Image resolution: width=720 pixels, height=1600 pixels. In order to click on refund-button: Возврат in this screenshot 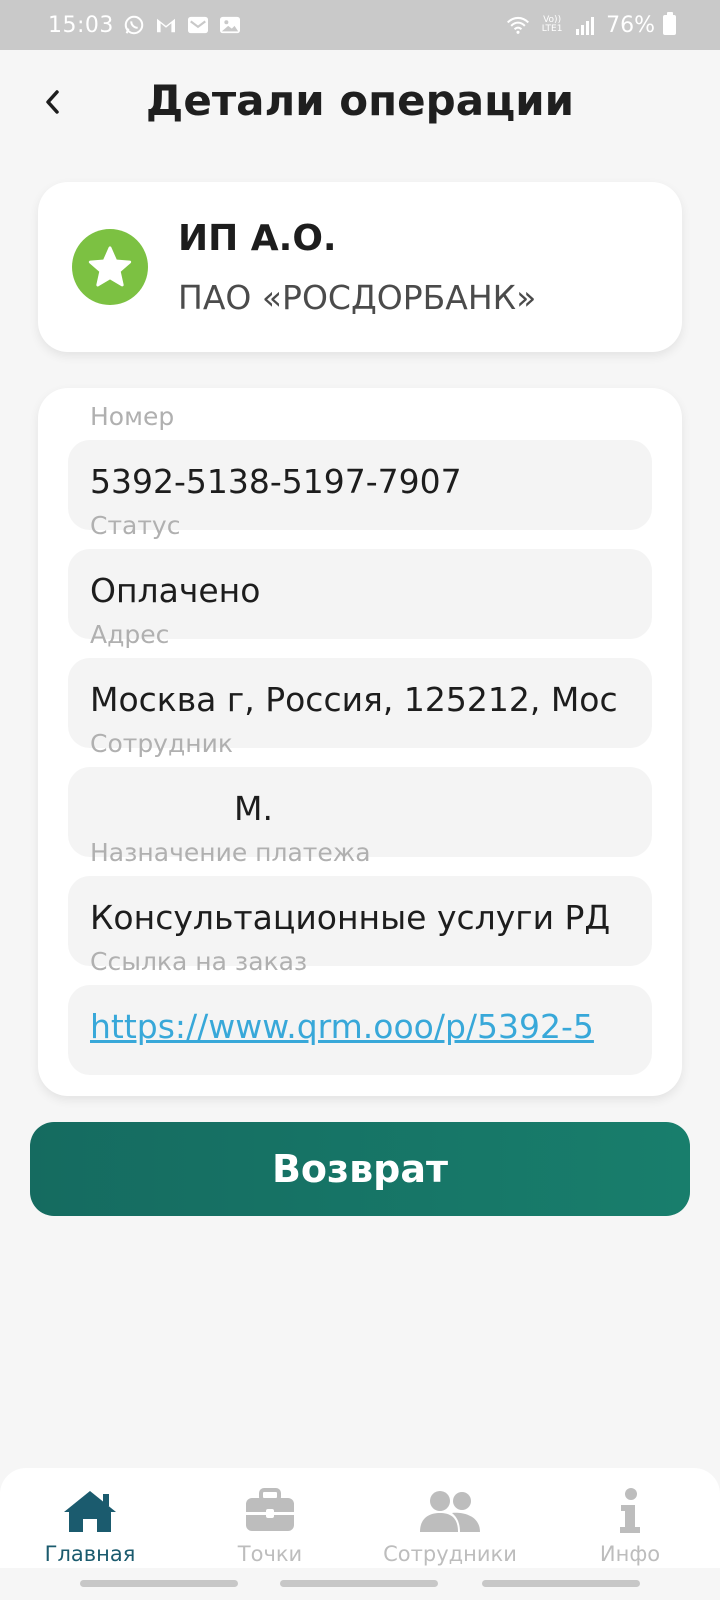, I will do `click(360, 1169)`.